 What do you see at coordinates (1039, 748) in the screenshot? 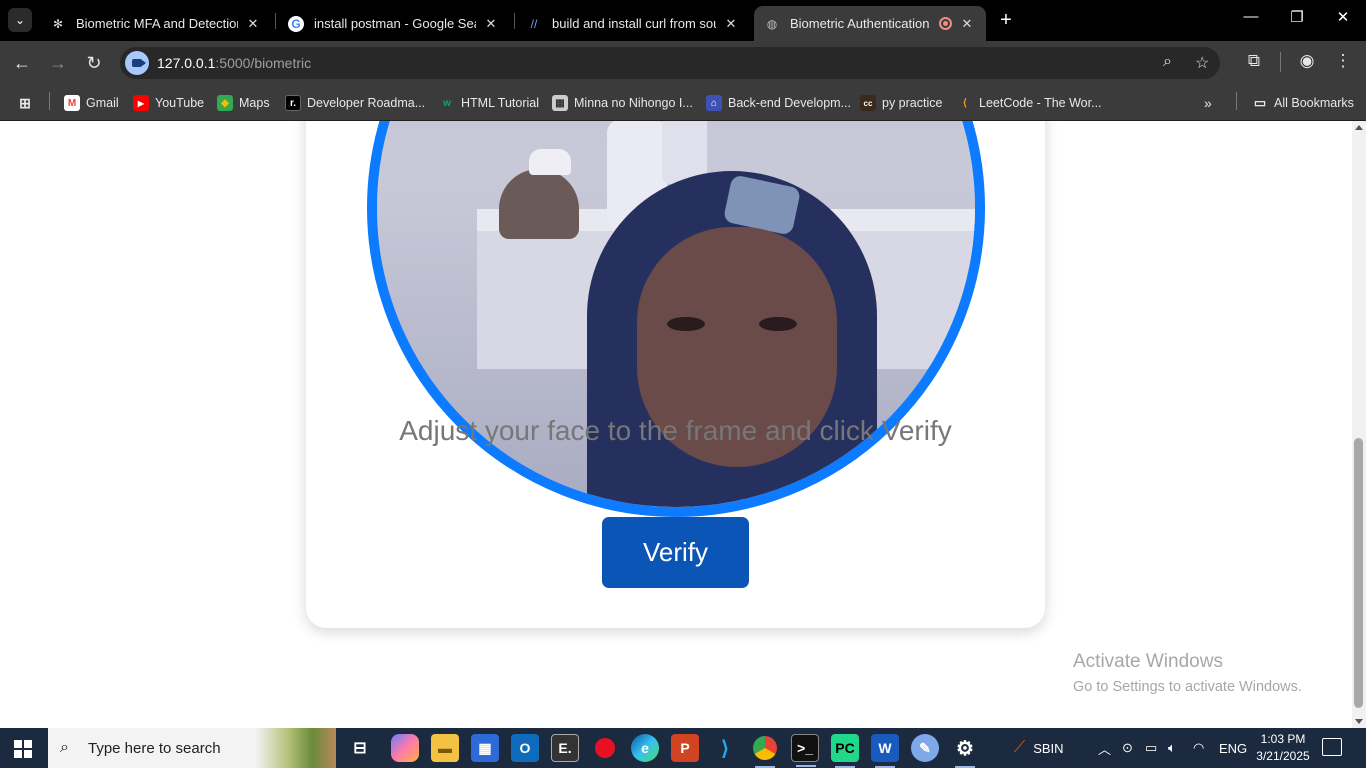
I see `stock-widget: ⟋ SBIN` at bounding box center [1039, 748].